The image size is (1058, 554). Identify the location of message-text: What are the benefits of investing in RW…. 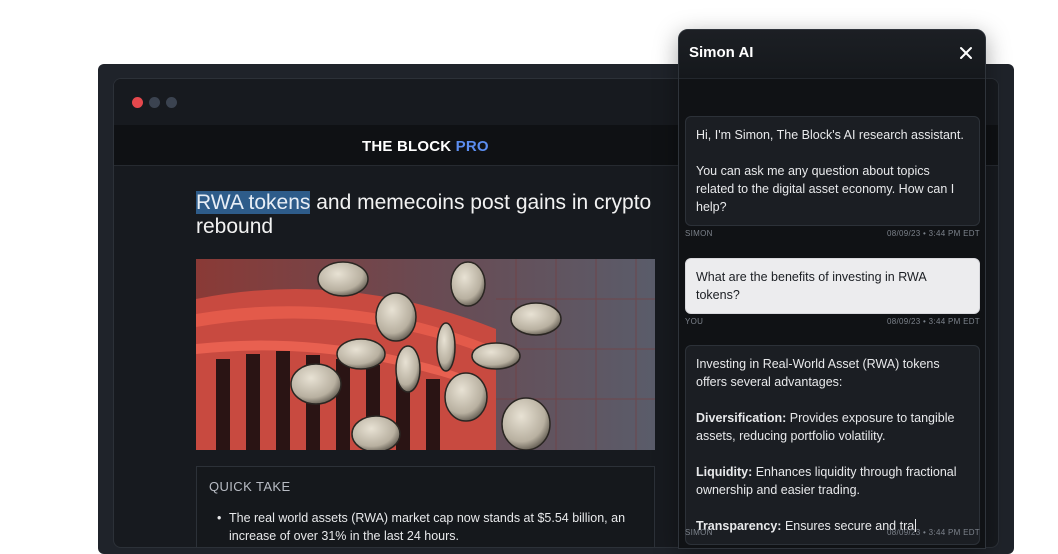
(811, 286).